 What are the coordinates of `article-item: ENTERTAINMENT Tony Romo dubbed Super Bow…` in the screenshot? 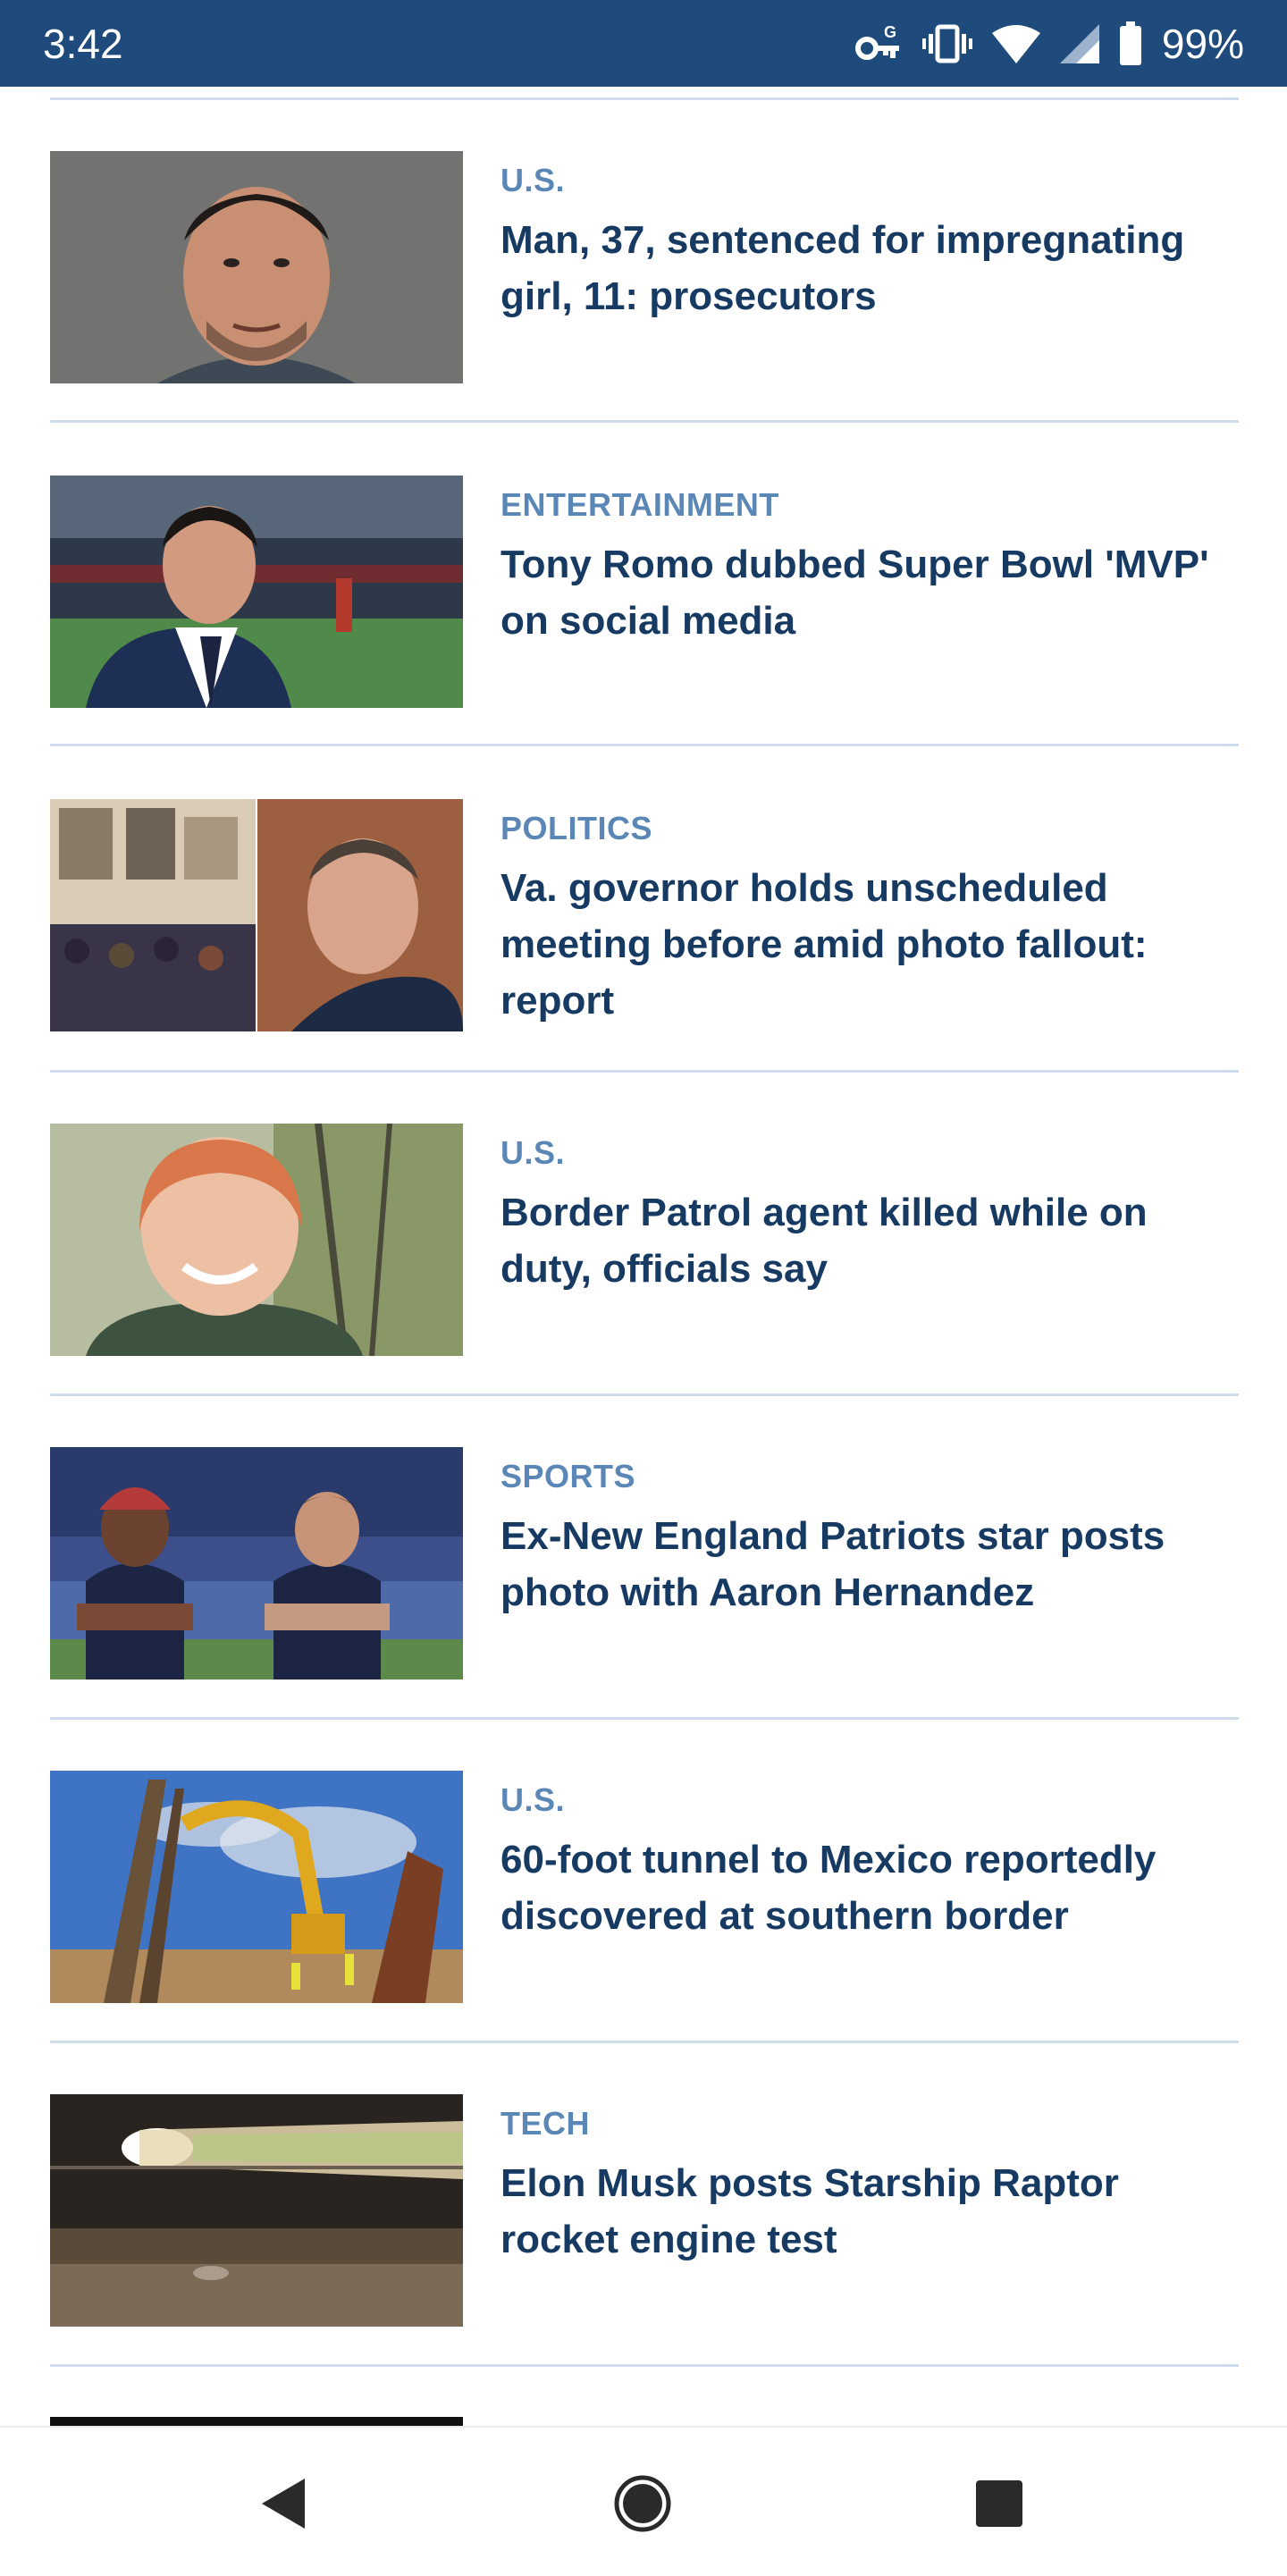 It's located at (643, 592).